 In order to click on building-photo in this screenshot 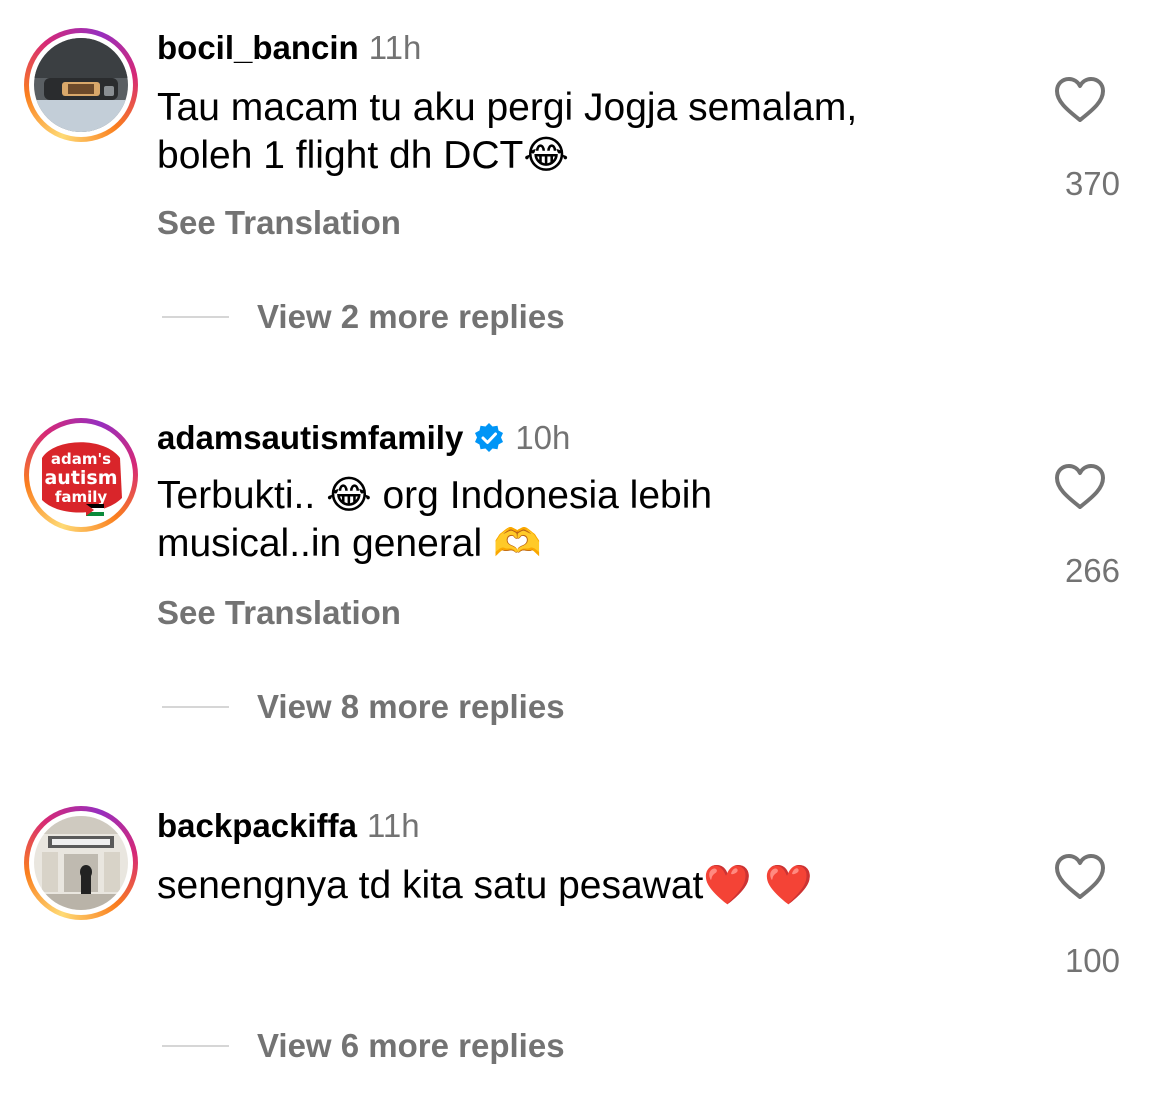, I will do `click(81, 863)`.